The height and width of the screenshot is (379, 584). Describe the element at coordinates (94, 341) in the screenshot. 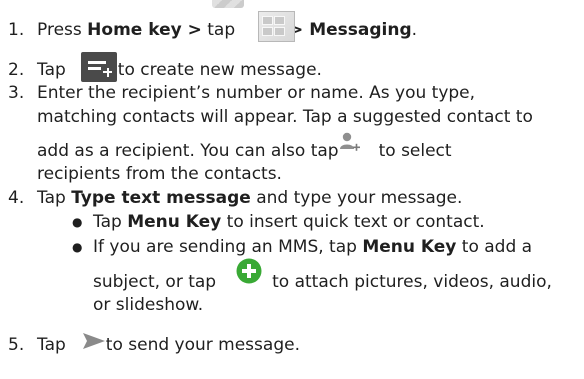

I see `send-arrow-icon` at that location.